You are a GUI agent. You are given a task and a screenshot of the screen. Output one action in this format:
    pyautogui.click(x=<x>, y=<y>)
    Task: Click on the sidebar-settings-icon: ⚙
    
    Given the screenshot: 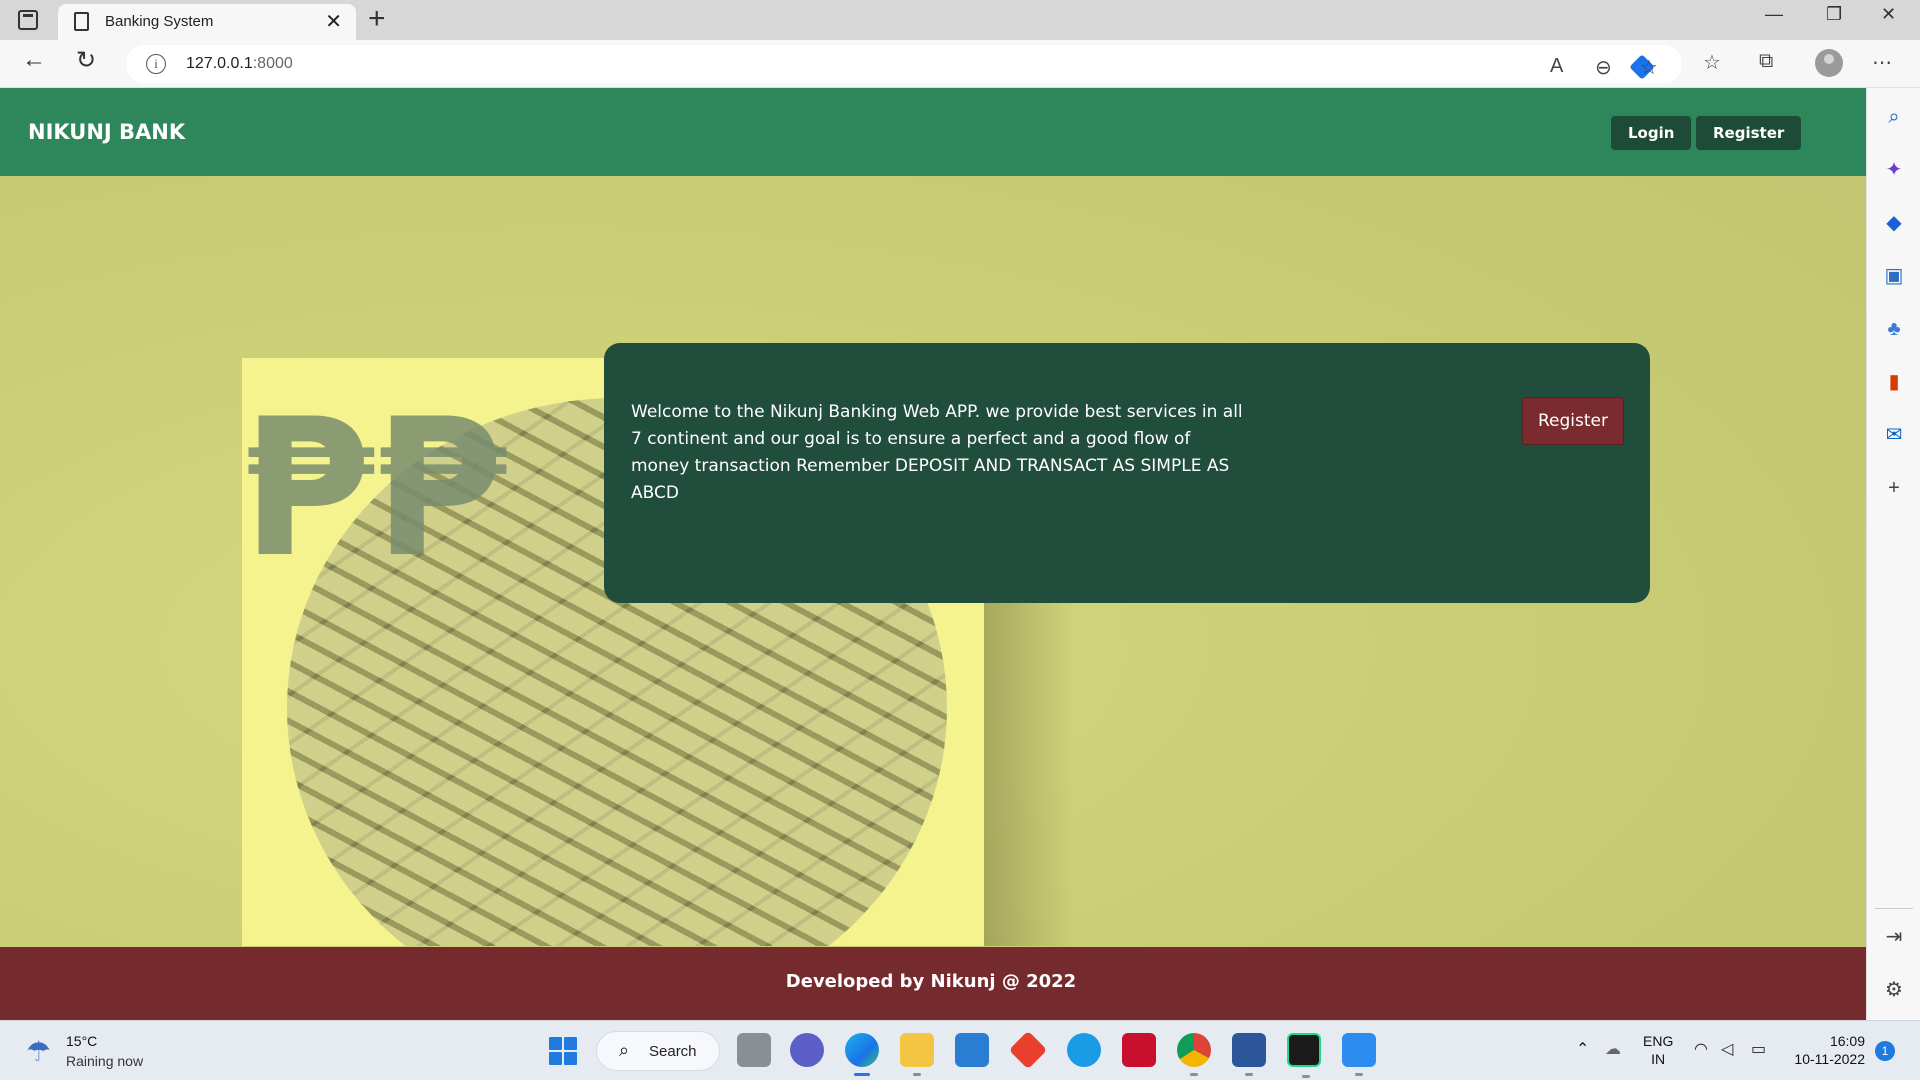 What is the action you would take?
    pyautogui.click(x=1894, y=990)
    